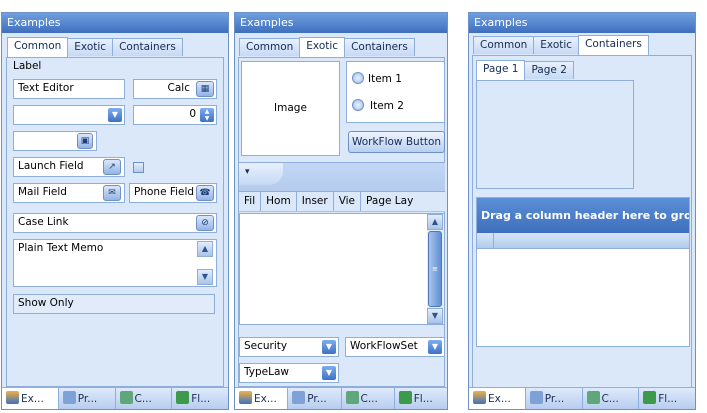  Describe the element at coordinates (245, 397) in the screenshot. I see `tools-icon` at that location.